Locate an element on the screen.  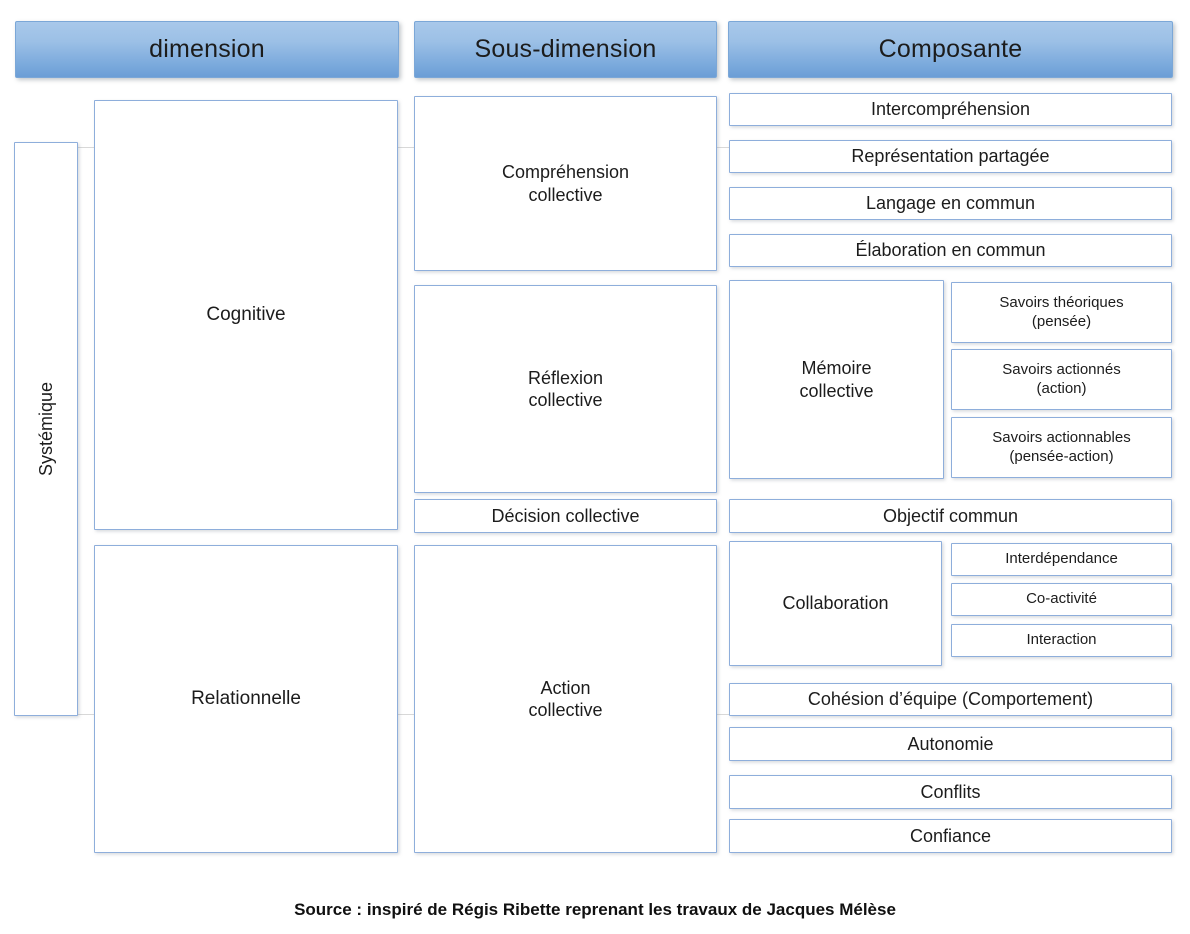
composante-intercomprehension-label: Intercompréhension is located at coordinates (950, 109).